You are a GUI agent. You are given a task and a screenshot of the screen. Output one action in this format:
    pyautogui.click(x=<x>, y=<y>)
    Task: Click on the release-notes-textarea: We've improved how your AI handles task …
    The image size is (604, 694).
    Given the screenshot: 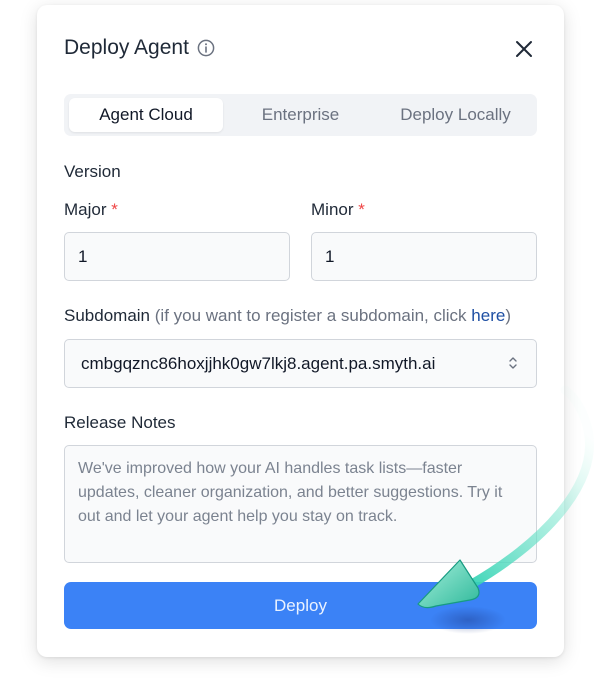 What is the action you would take?
    pyautogui.click(x=300, y=504)
    